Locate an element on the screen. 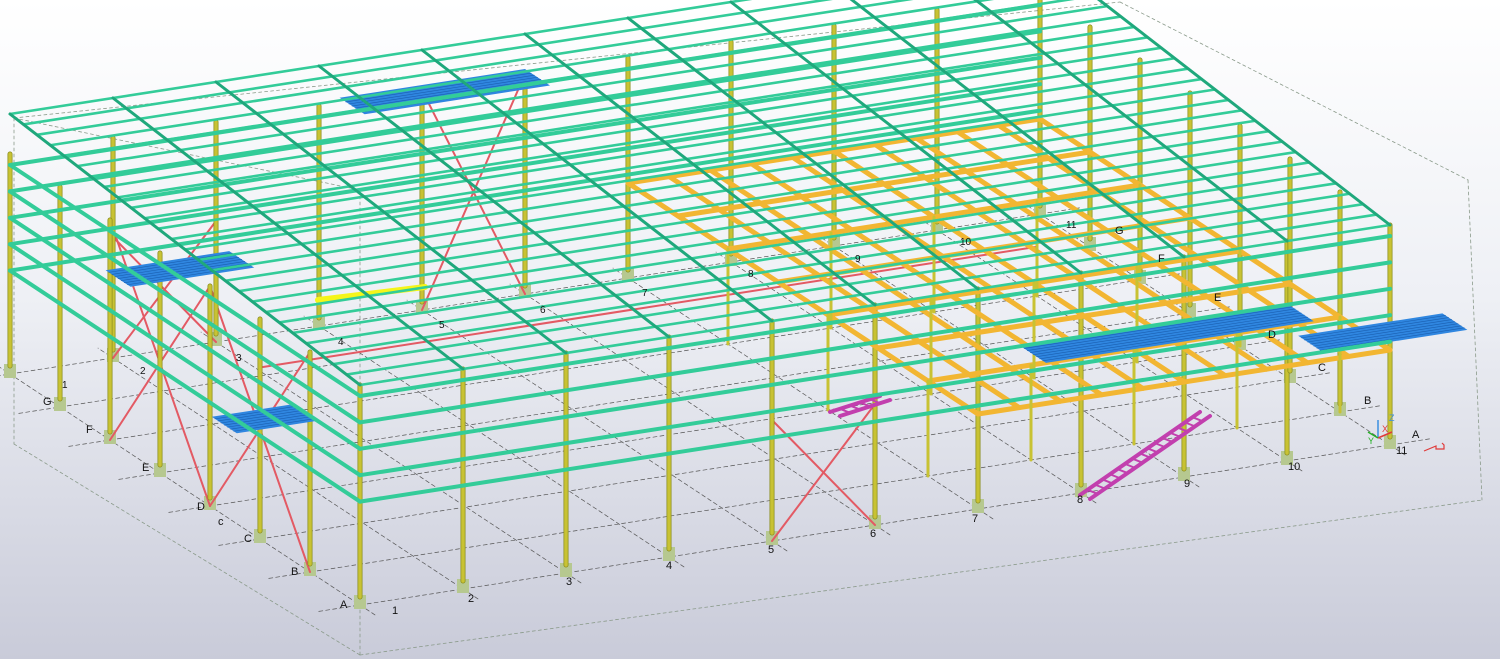  view-direction-arrow-icon is located at coordinates (1434, 447).